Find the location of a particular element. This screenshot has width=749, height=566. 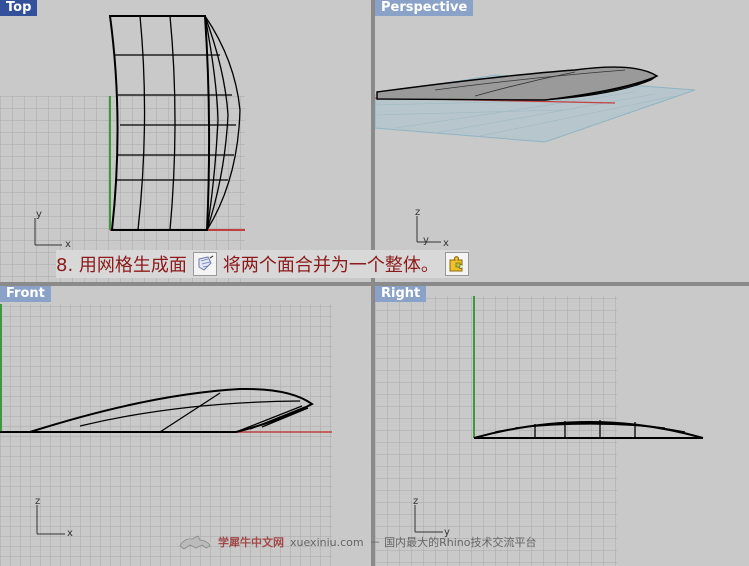

watermark: 学犀牛中文网 xuexiniu.com － 国内最大的Rhino技术交流平台 is located at coordinates (357, 542).